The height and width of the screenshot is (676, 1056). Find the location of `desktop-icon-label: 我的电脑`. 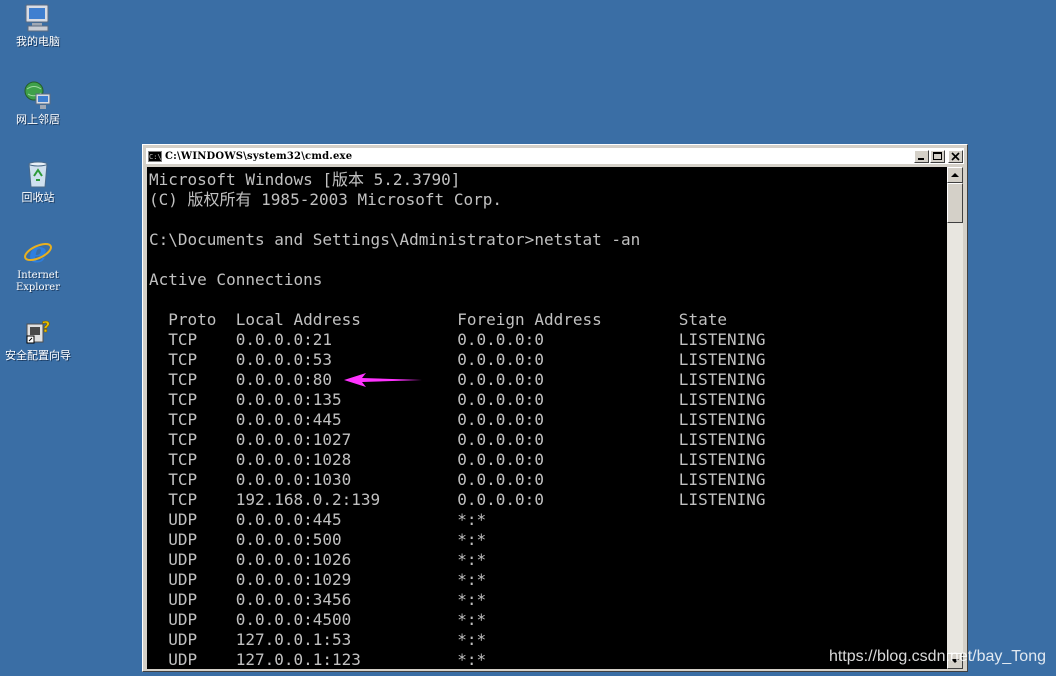

desktop-icon-label: 我的电脑 is located at coordinates (38, 41).